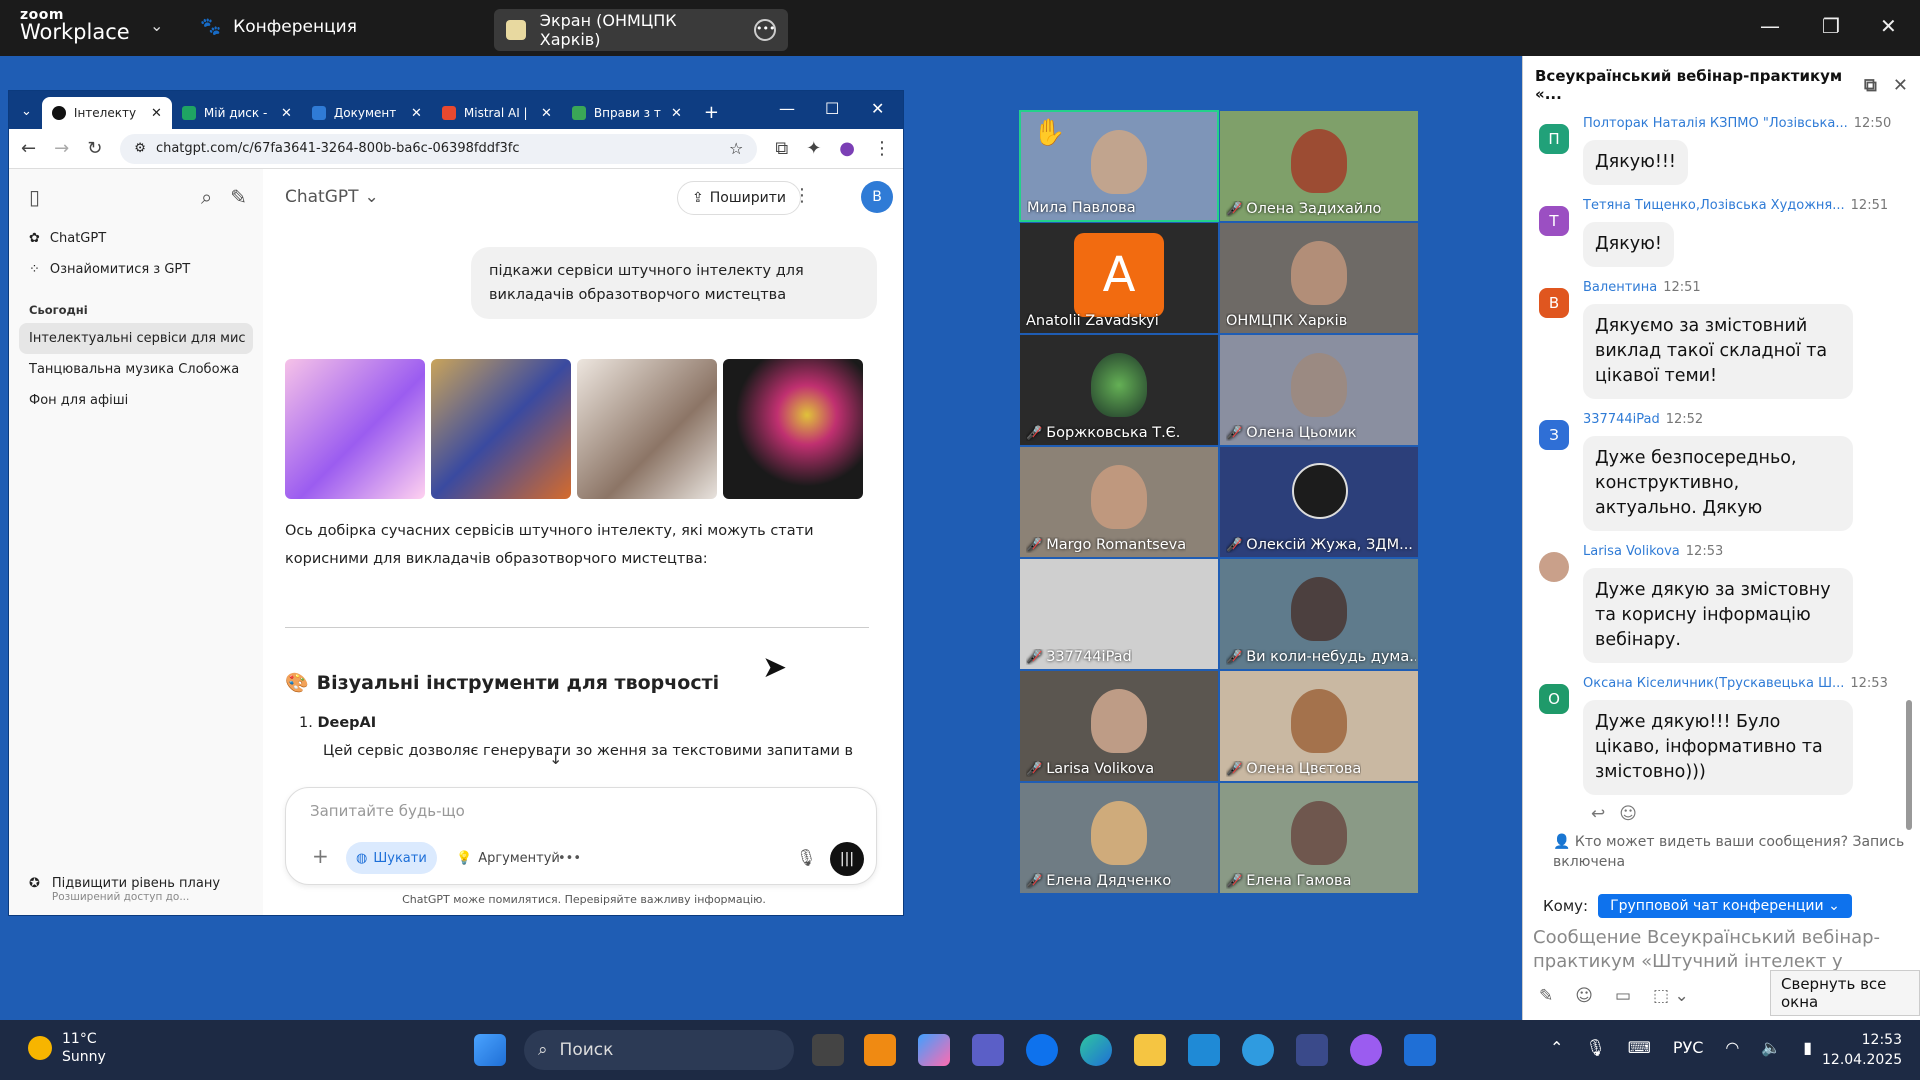 The height and width of the screenshot is (1080, 1920). What do you see at coordinates (1671, 996) in the screenshot?
I see `screenshot-icon: ⬚ ⌄` at bounding box center [1671, 996].